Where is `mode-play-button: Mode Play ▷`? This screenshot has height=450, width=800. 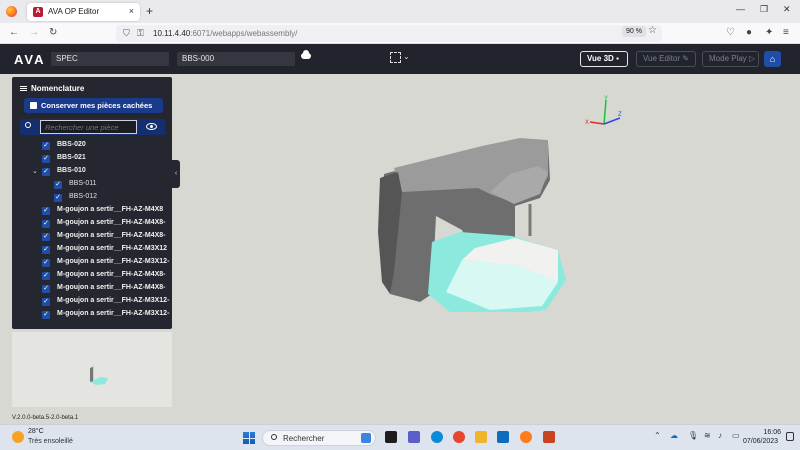
mode-play-button: Mode Play ▷ is located at coordinates (730, 59).